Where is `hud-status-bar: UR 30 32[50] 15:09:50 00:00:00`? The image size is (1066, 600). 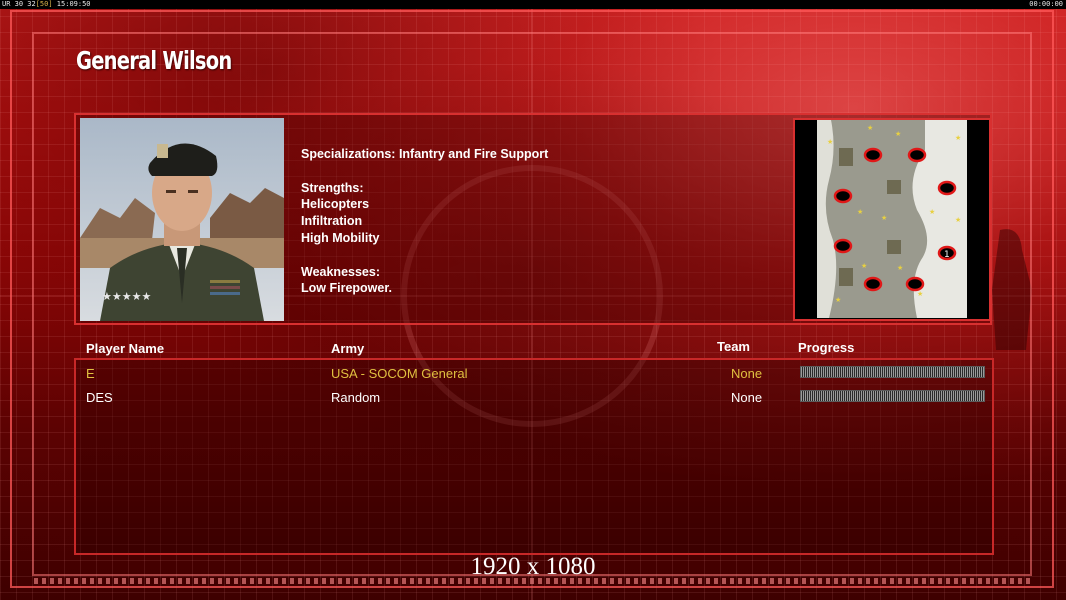
hud-status-bar: UR 30 32[50] 15:09:50 00:00:00 is located at coordinates (533, 4).